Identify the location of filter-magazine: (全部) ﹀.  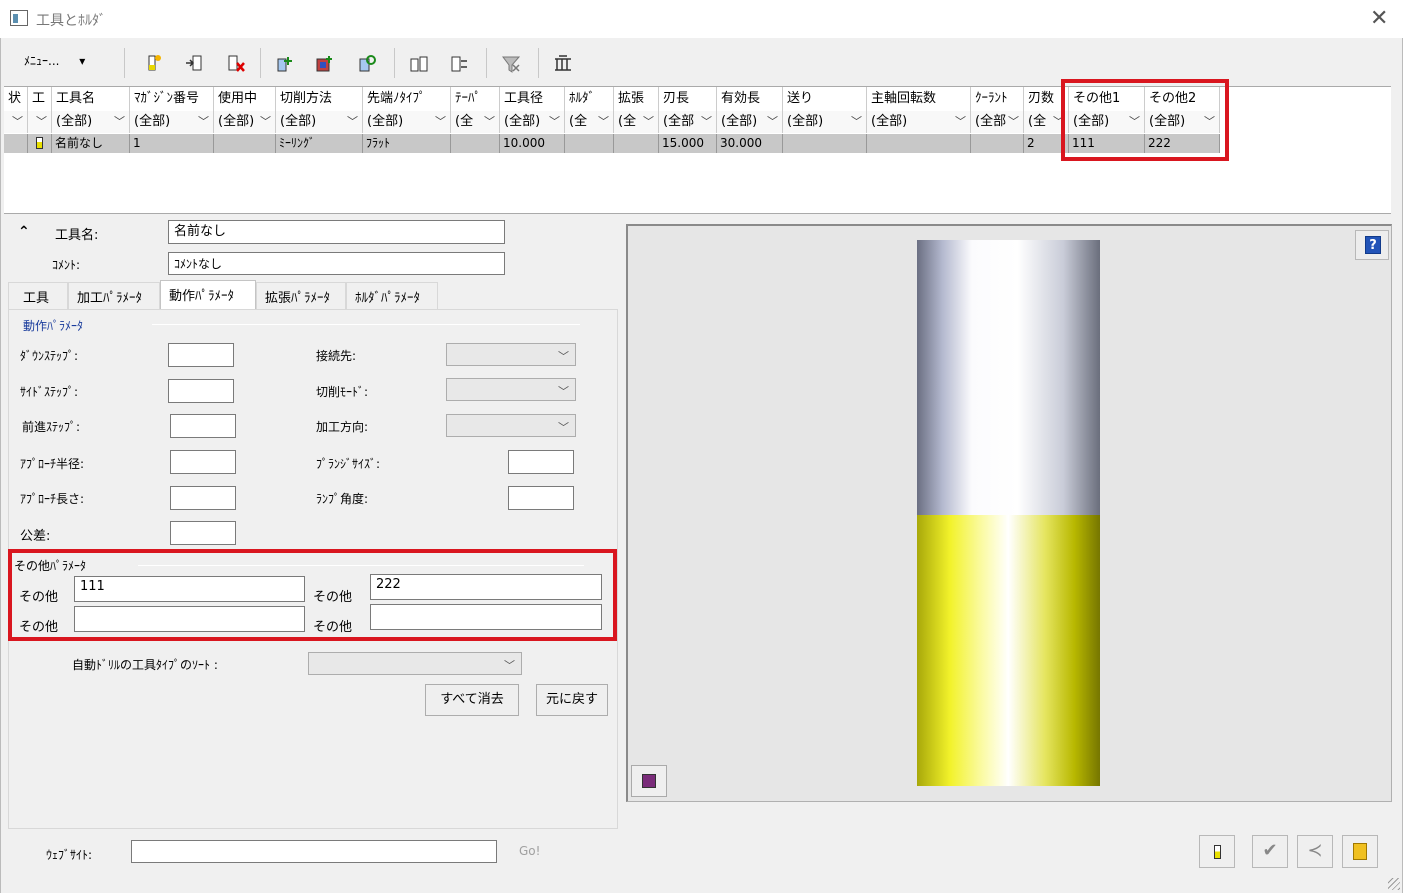
(172, 122).